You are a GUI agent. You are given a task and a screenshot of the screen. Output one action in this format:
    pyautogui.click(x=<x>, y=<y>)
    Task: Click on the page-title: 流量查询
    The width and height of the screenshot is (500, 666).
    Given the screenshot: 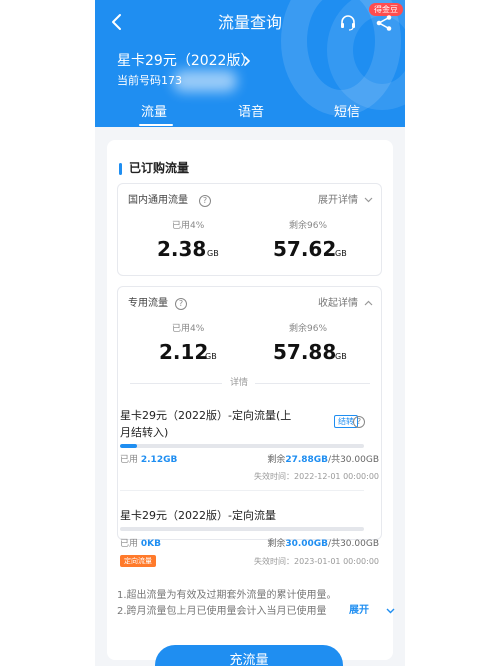 What is the action you would take?
    pyautogui.click(x=249, y=22)
    